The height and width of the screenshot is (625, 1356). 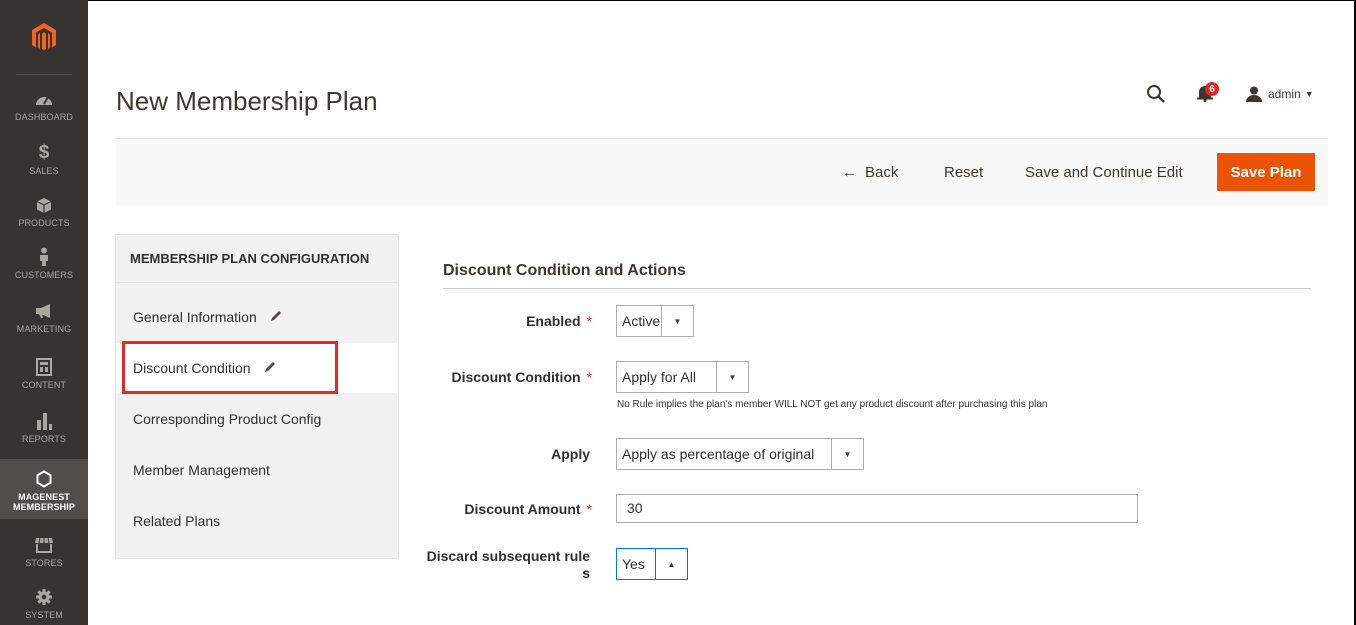 What do you see at coordinates (44, 205) in the screenshot?
I see `box-icon` at bounding box center [44, 205].